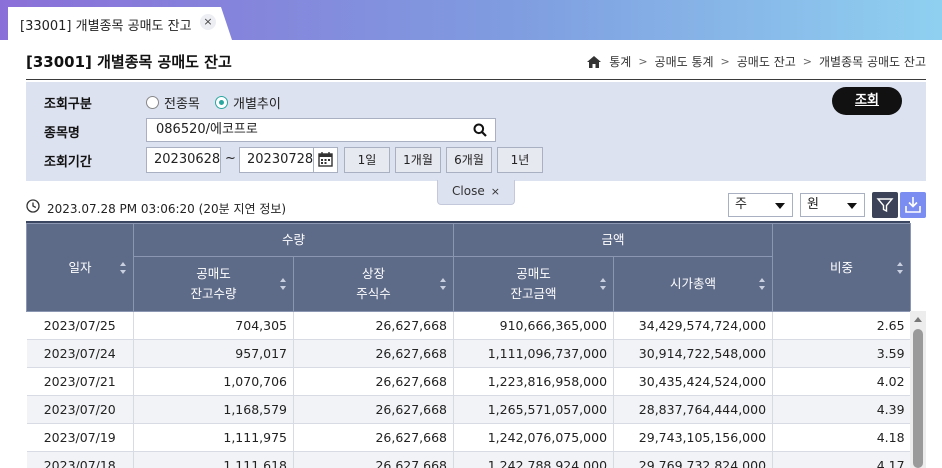  I want to click on date-to-input: 20230728, so click(276, 160).